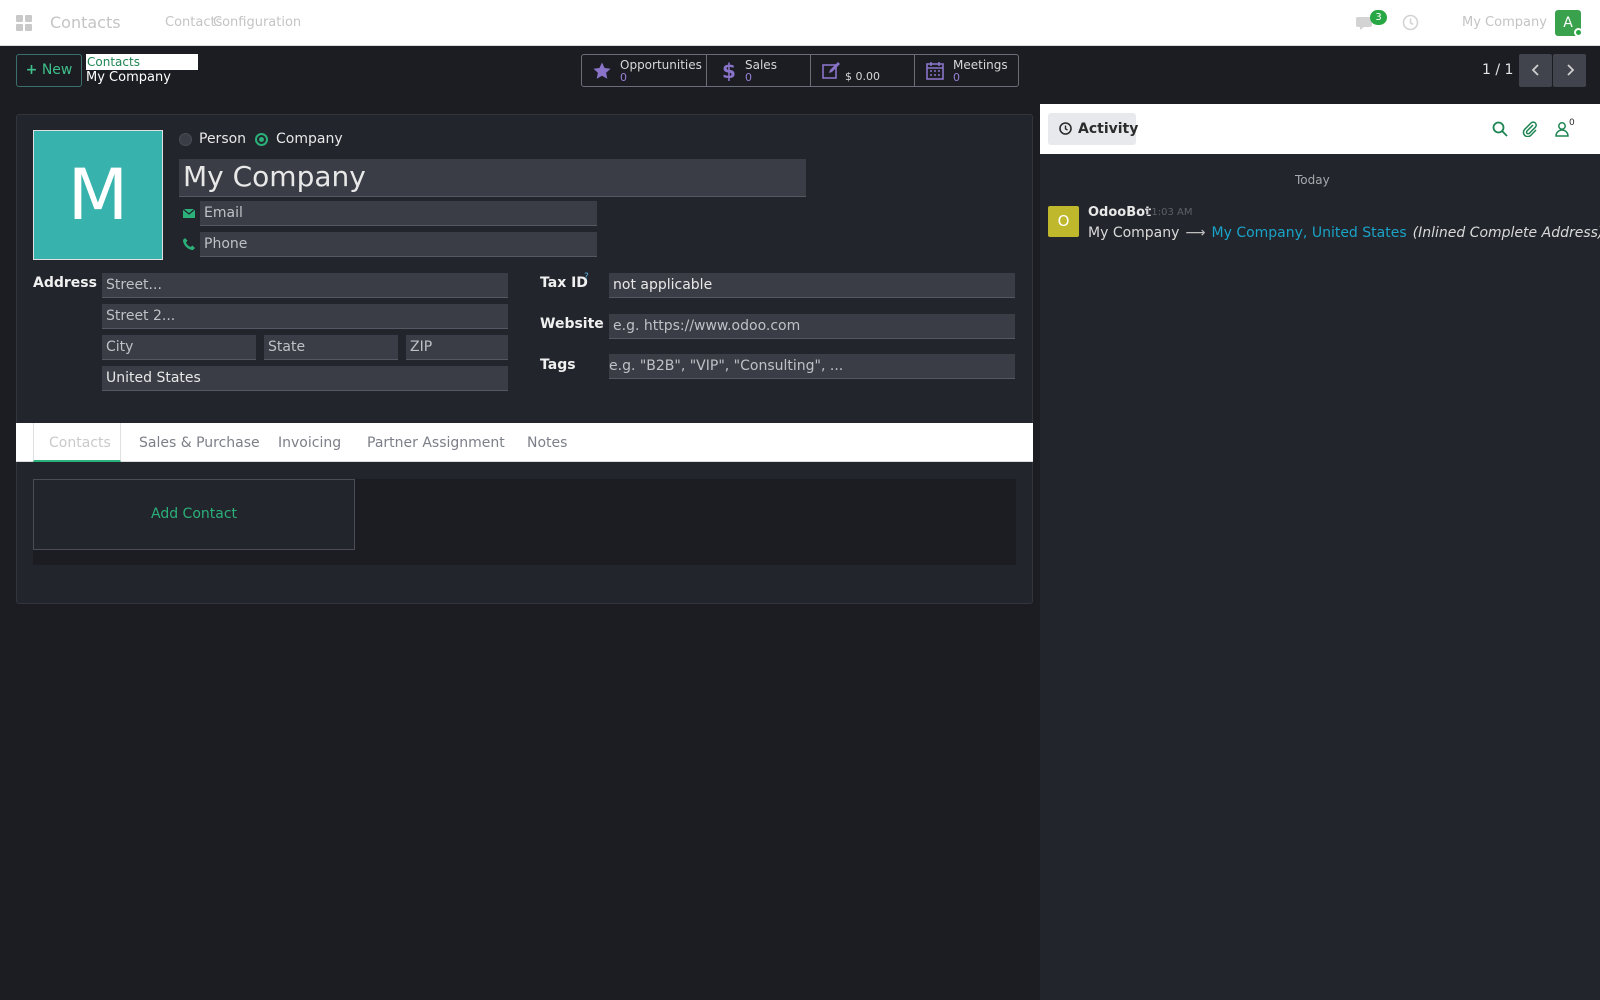 The image size is (1600, 1000). I want to click on tab-invoicing: Invoicing, so click(309, 443).